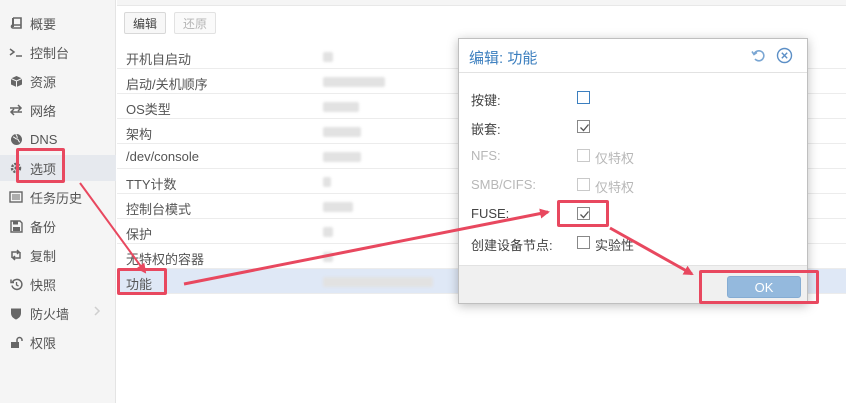 The image size is (846, 403). What do you see at coordinates (43, 24) in the screenshot?
I see `sidebar-item-label: 概要` at bounding box center [43, 24].